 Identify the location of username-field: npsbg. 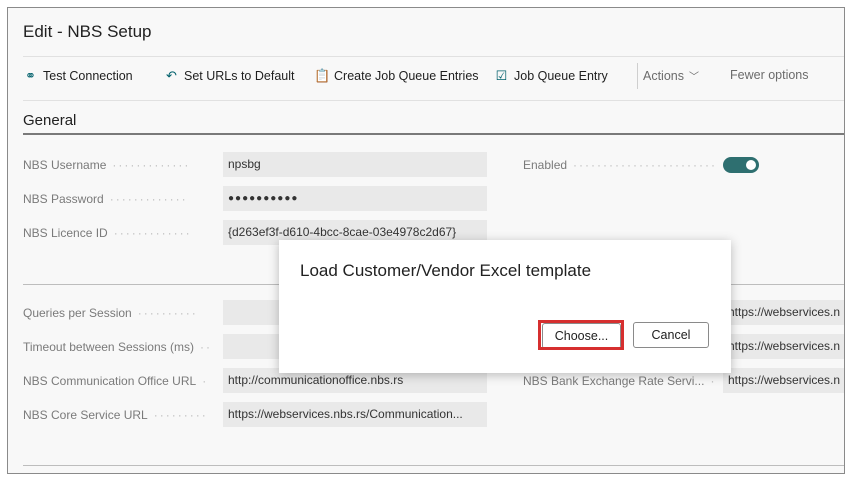
(355, 164).